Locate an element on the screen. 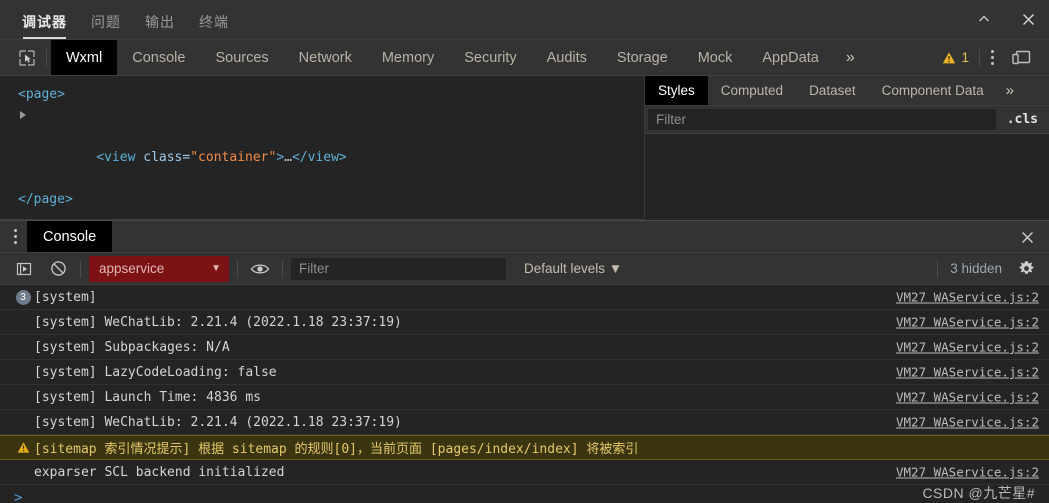 This screenshot has height=503, width=1049. console-toolbar: appservice ▼ Default levels ▼ 3 hidden is located at coordinates (524, 269).